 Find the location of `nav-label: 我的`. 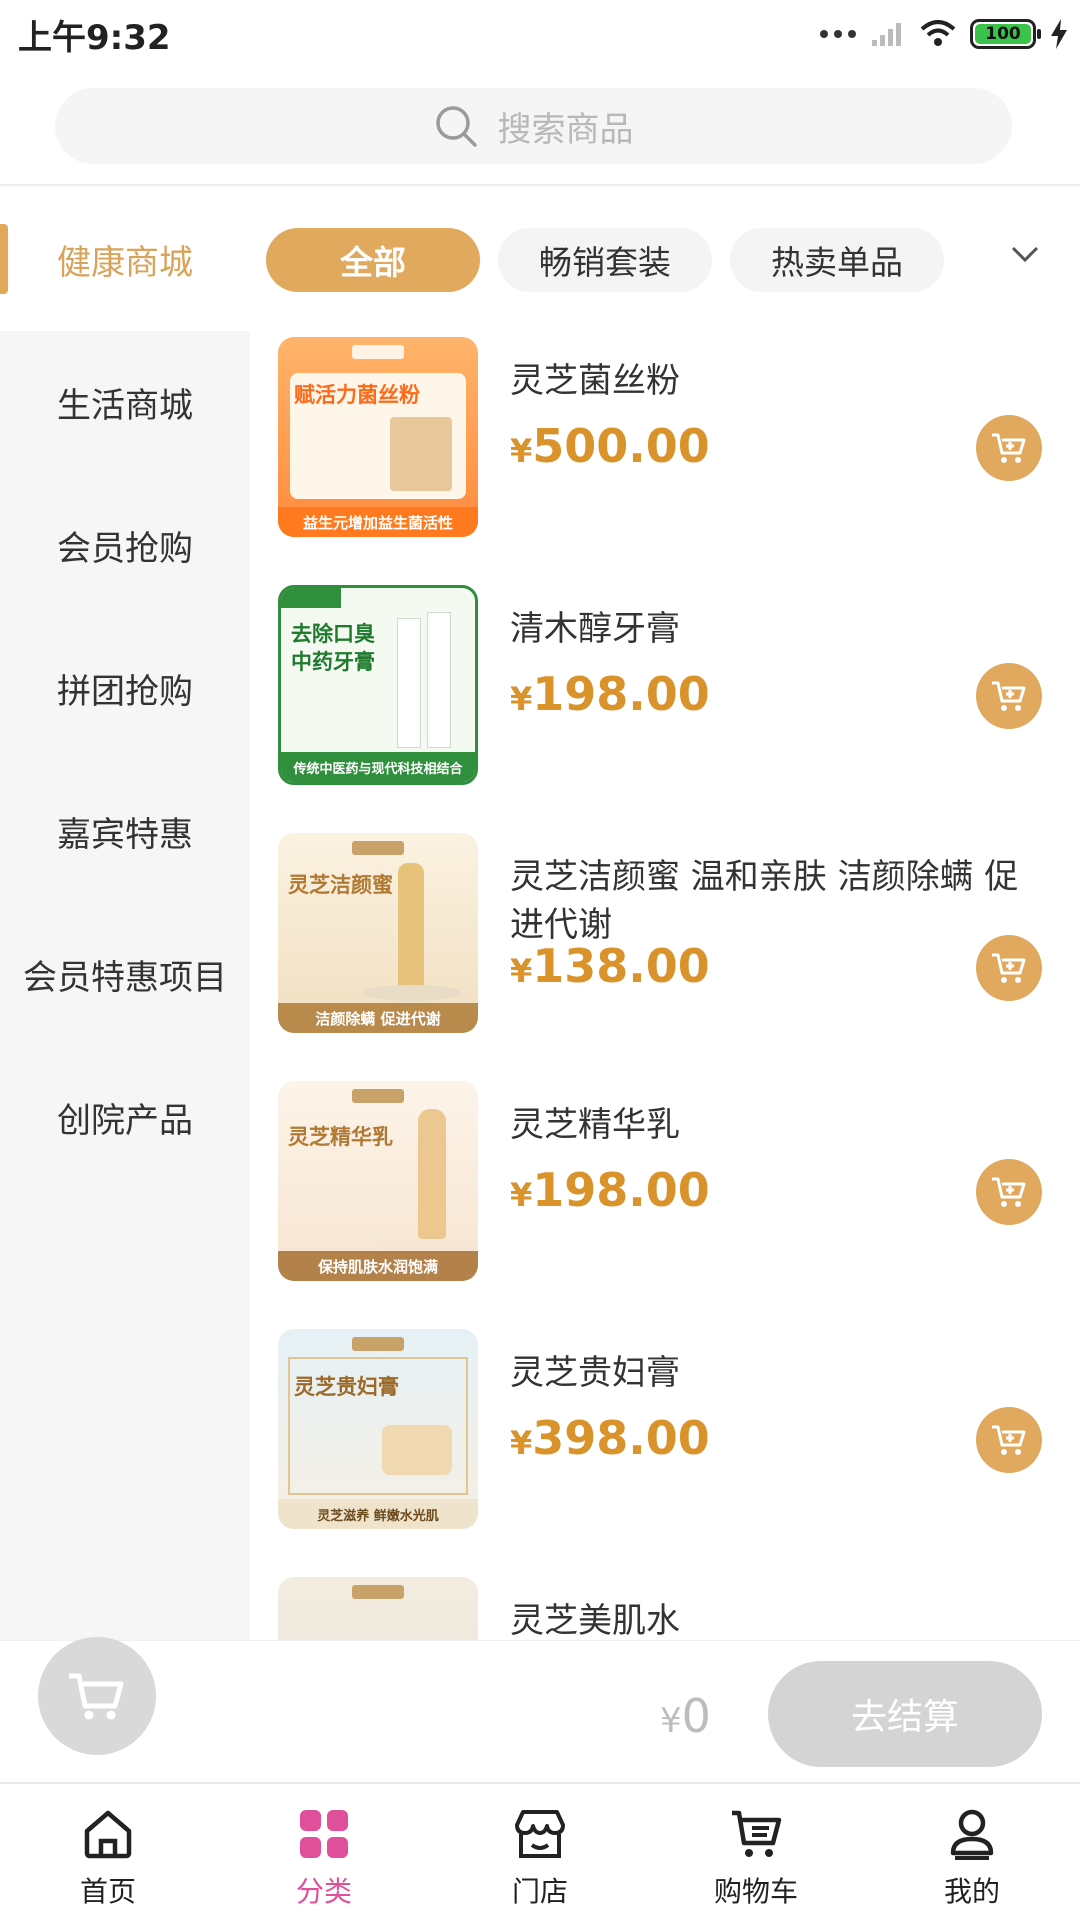

nav-label: 我的 is located at coordinates (971, 1891).